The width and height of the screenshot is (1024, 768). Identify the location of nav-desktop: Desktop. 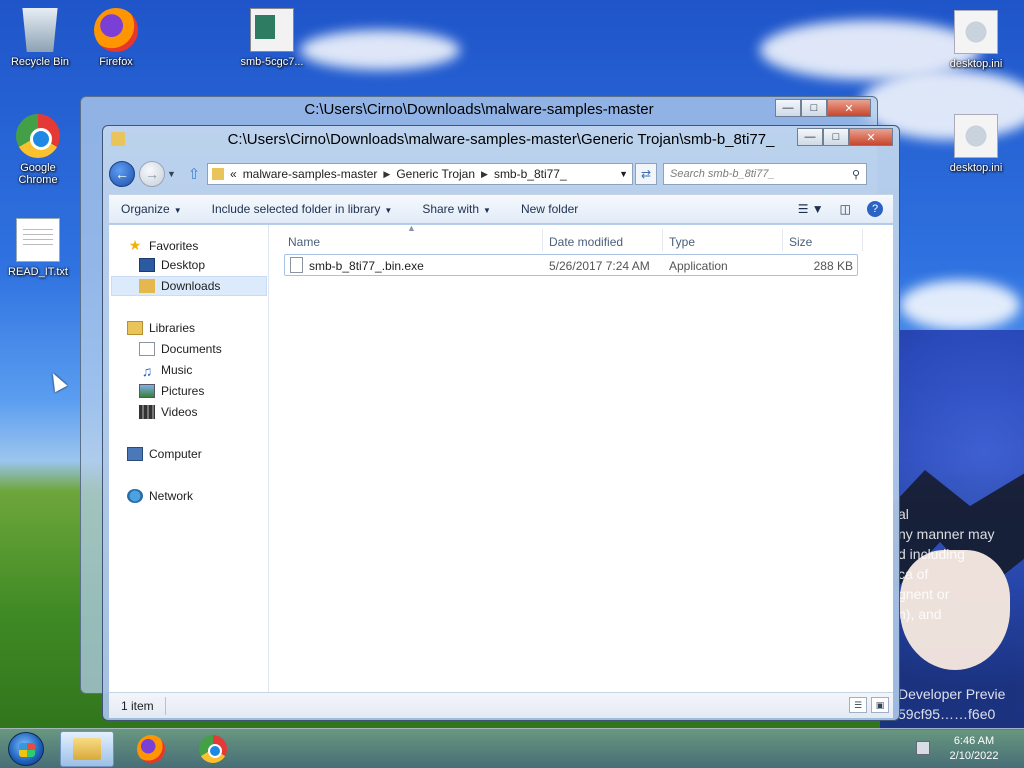
(172, 265).